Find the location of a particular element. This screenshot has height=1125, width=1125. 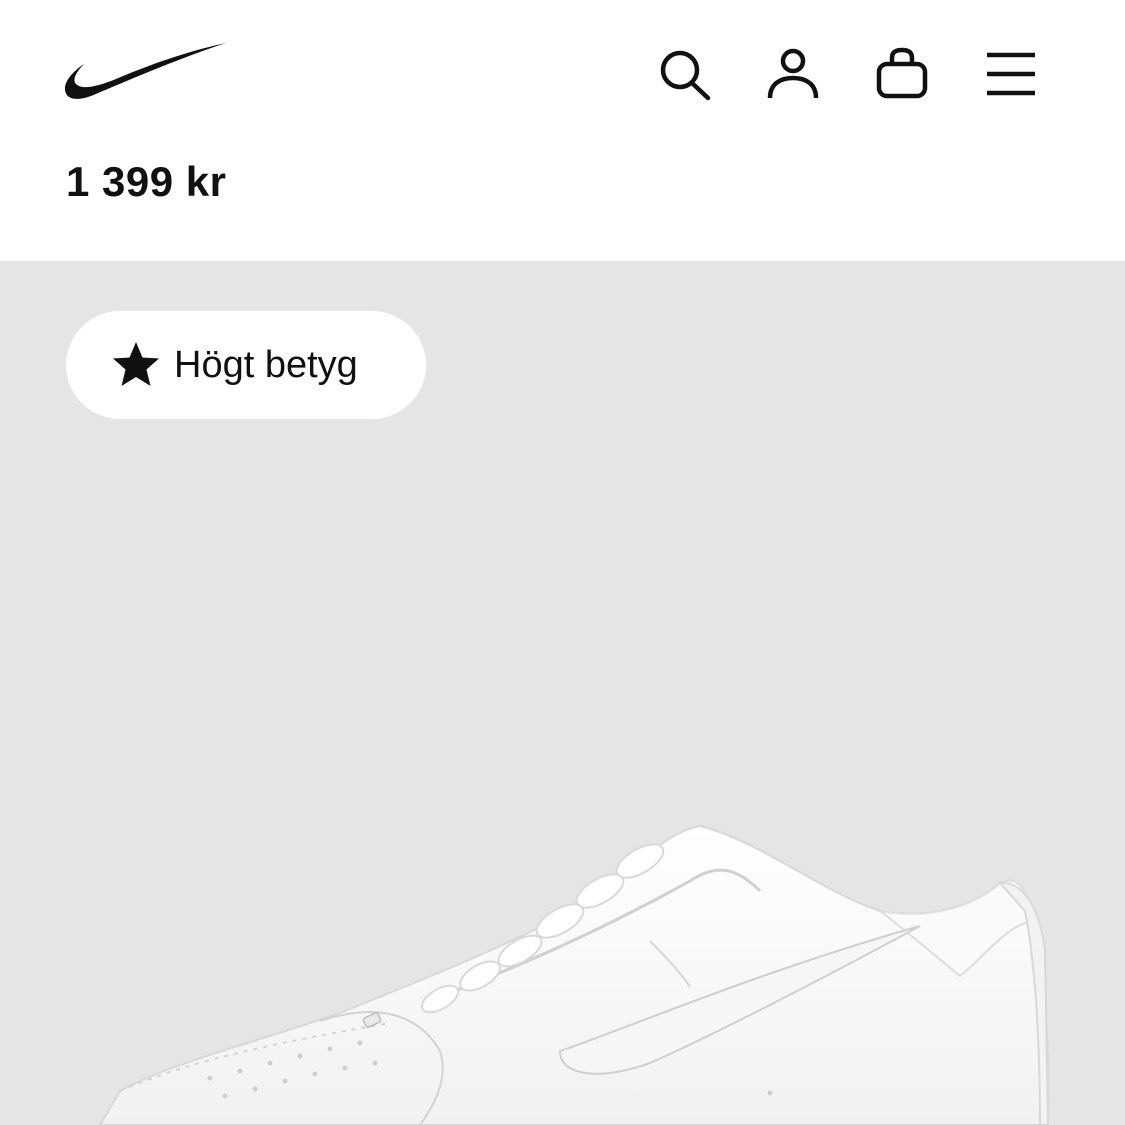

account-button is located at coordinates (793, 74).